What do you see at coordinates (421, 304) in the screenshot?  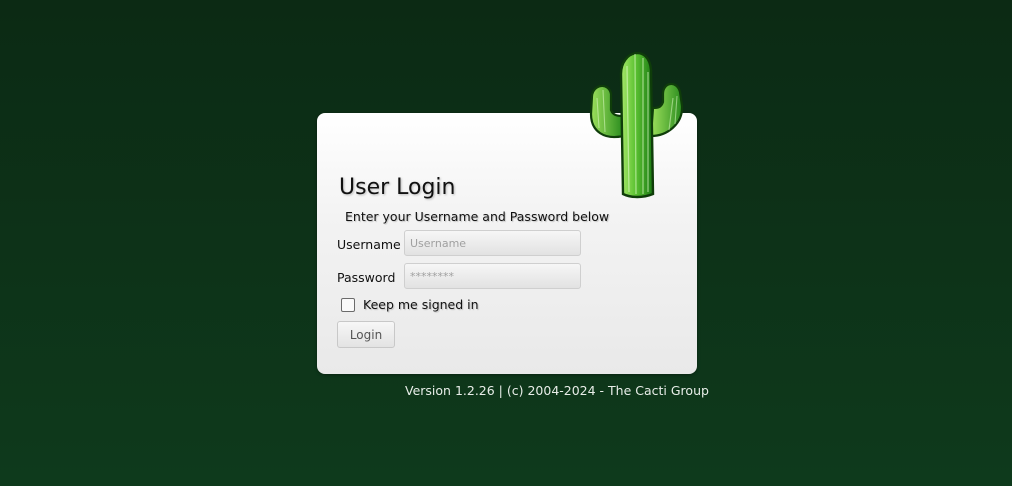 I see `remember-me-label: Keep me signed in` at bounding box center [421, 304].